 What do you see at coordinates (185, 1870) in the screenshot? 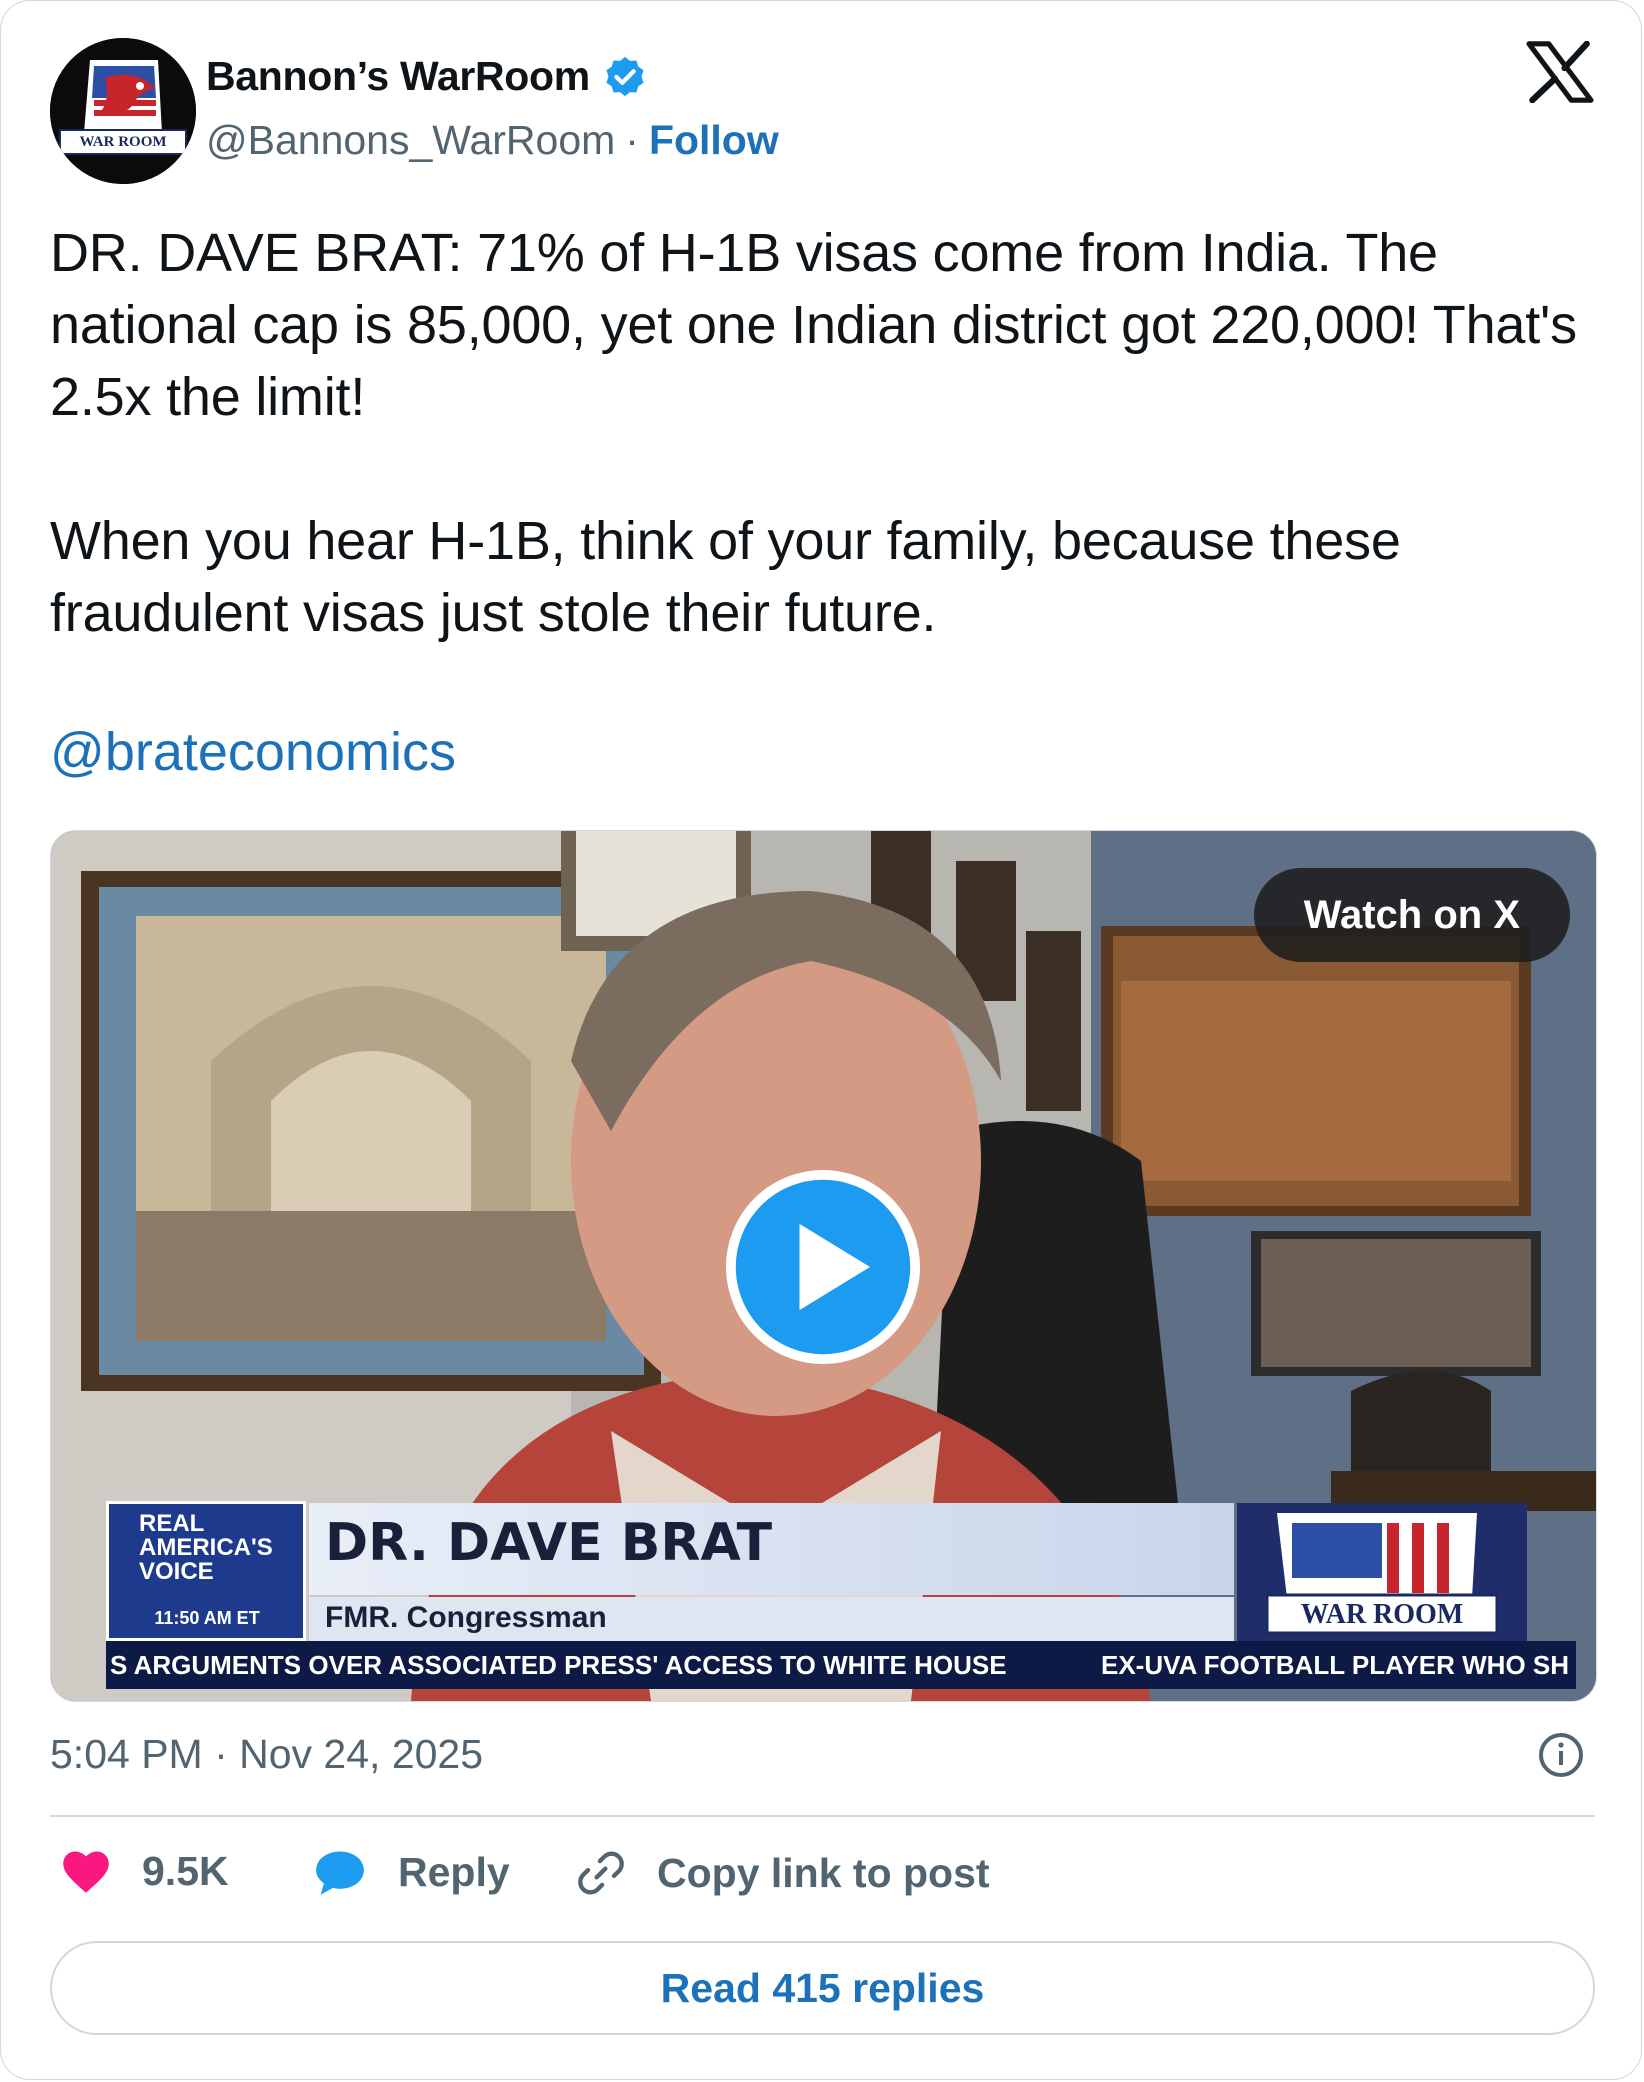
I see `like-count: 9.5K` at bounding box center [185, 1870].